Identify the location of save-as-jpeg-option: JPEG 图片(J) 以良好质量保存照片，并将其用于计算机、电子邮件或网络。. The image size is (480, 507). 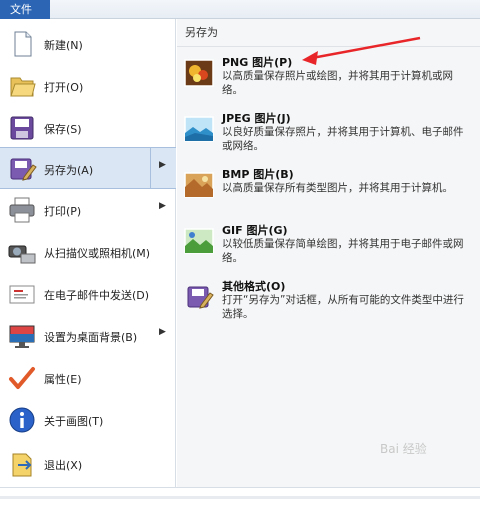
(328, 135).